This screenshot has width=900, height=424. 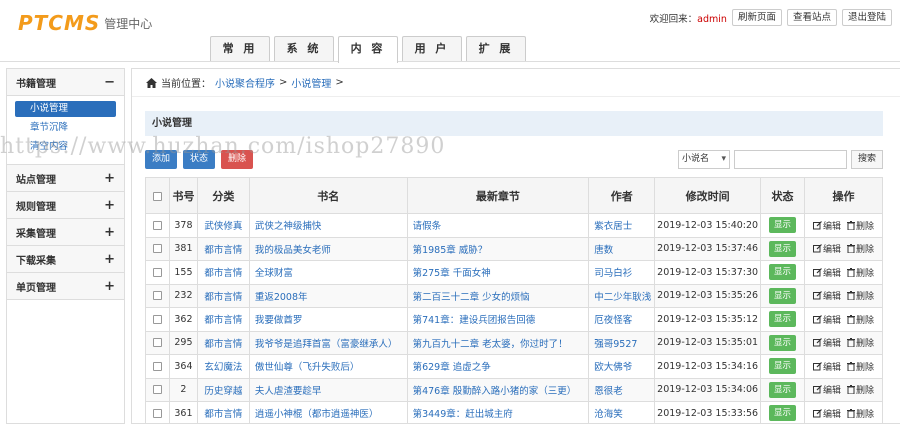 I want to click on latest-chapter: 第741章：建设兵团报告回德, so click(x=498, y=319).